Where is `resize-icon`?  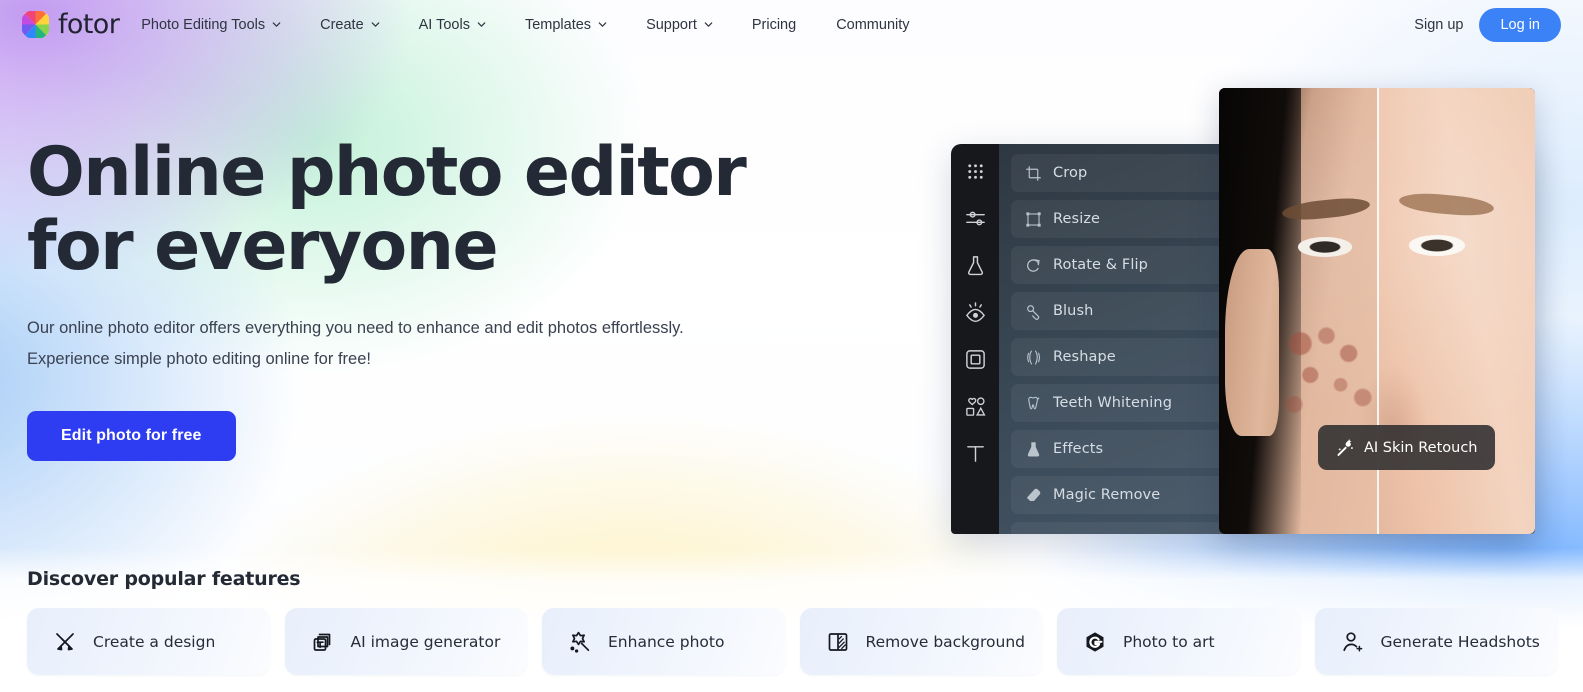
resize-icon is located at coordinates (1033, 219).